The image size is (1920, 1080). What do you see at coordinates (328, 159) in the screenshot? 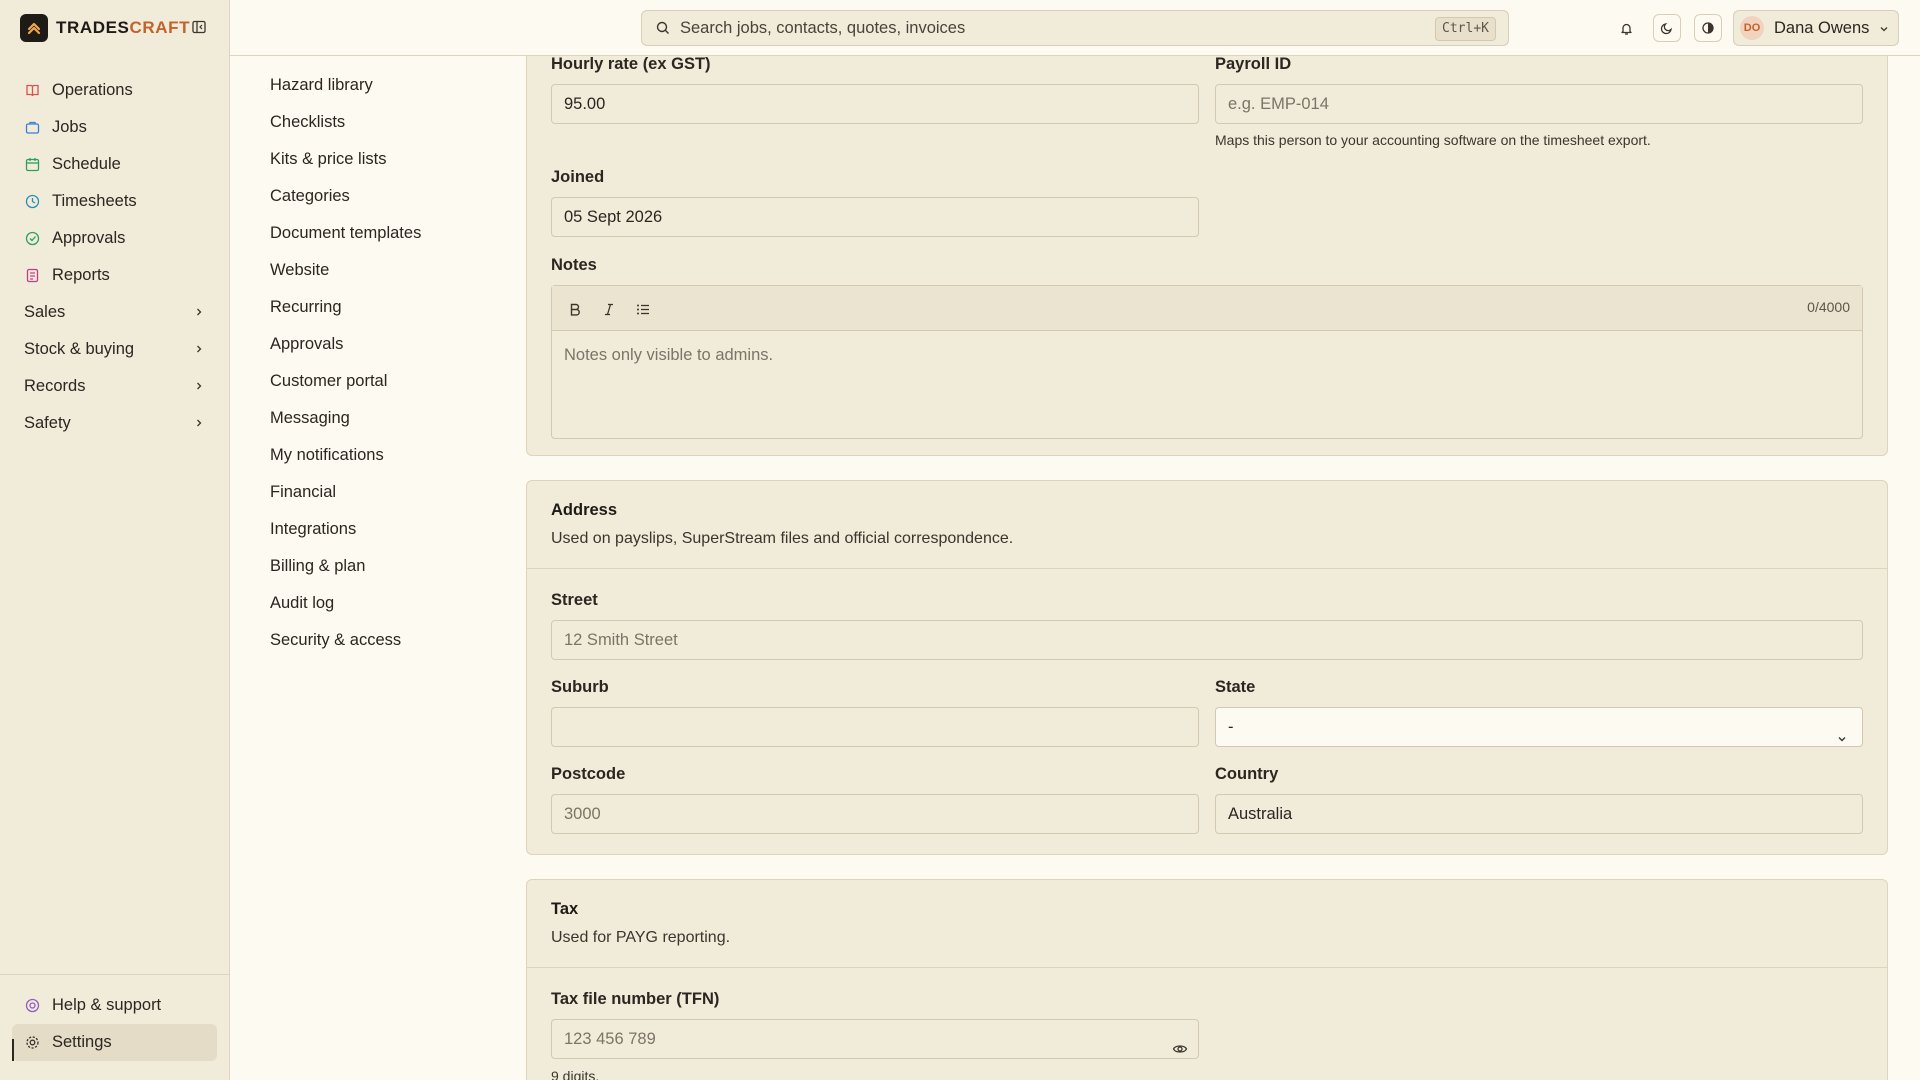
I see `subnav-item-kits-price-lists: Kits & price lists` at bounding box center [328, 159].